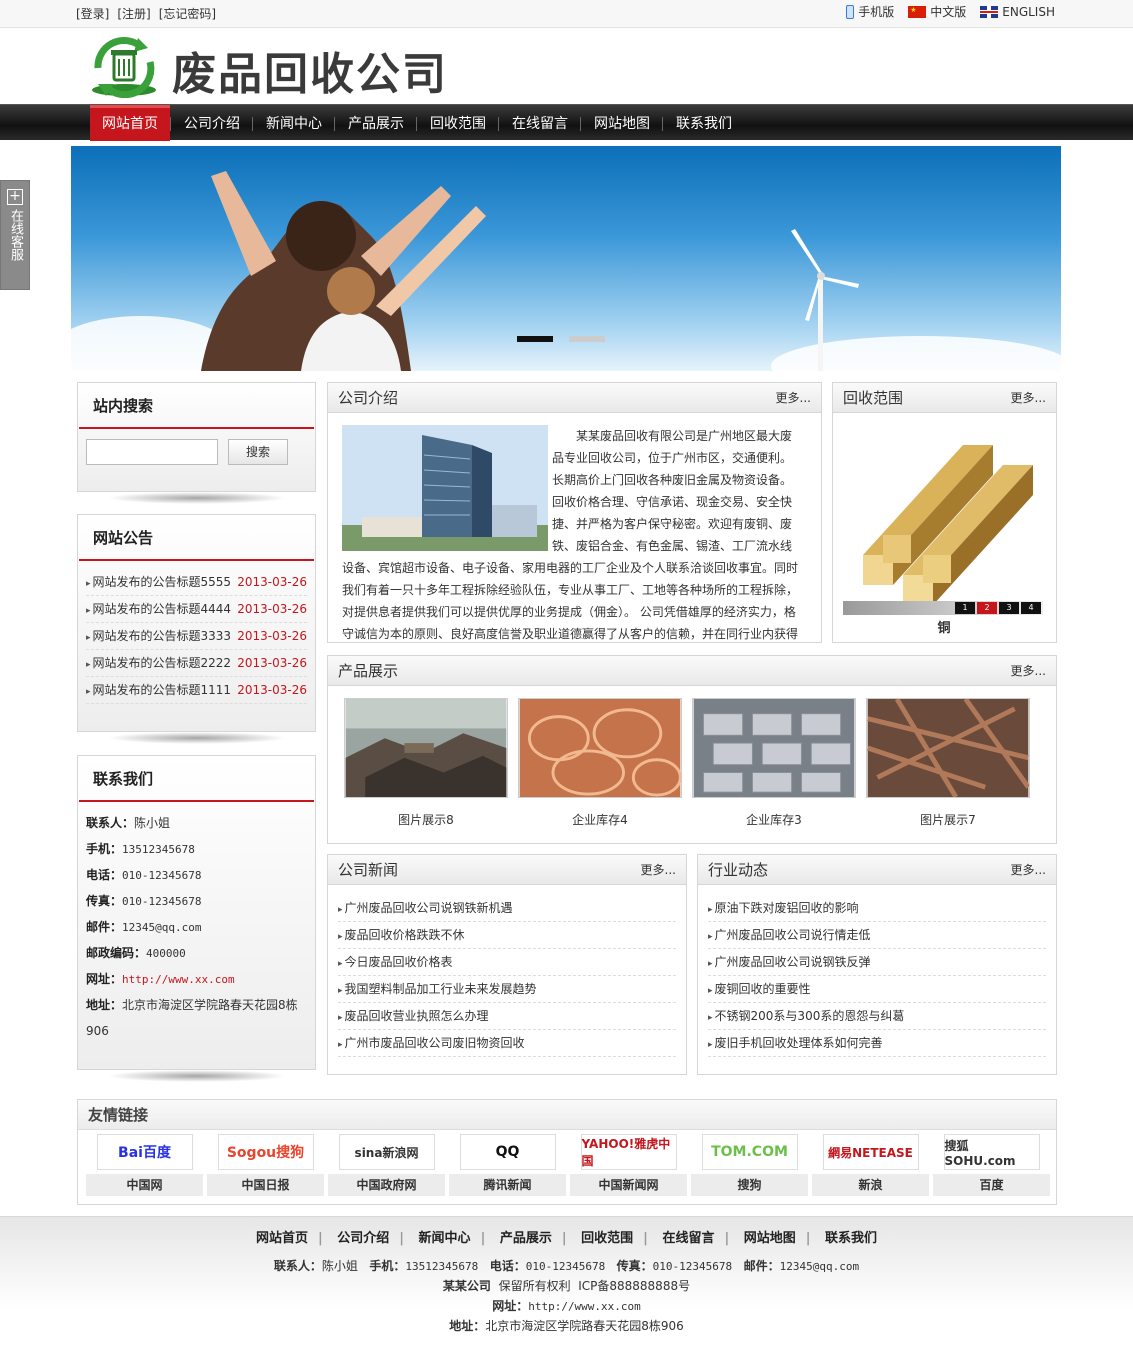 This screenshot has height=1349, width=1133. I want to click on news-item: ▸ 废铜回收的重要性, so click(877, 989).